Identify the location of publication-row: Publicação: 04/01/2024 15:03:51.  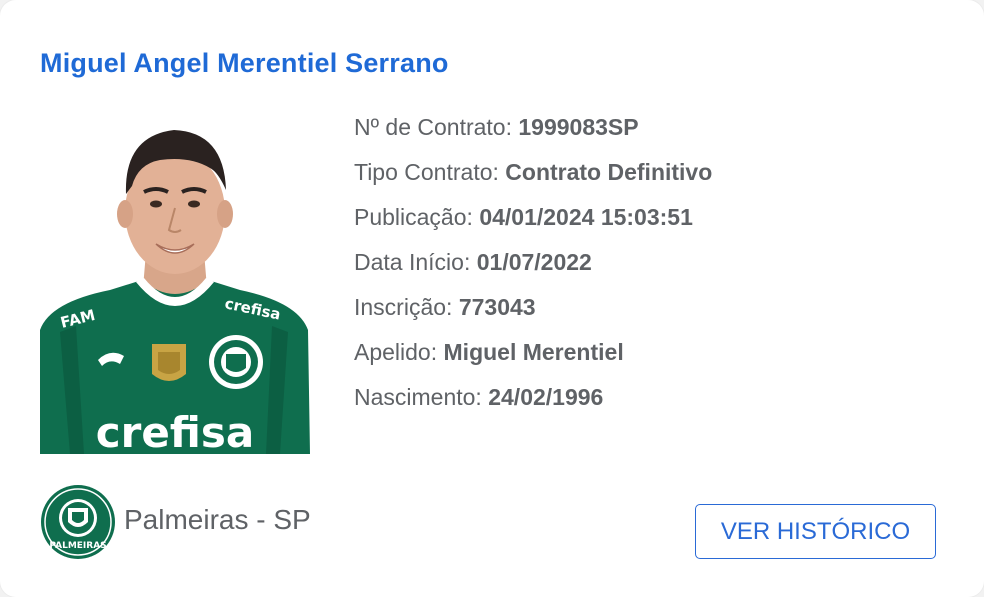
(533, 224).